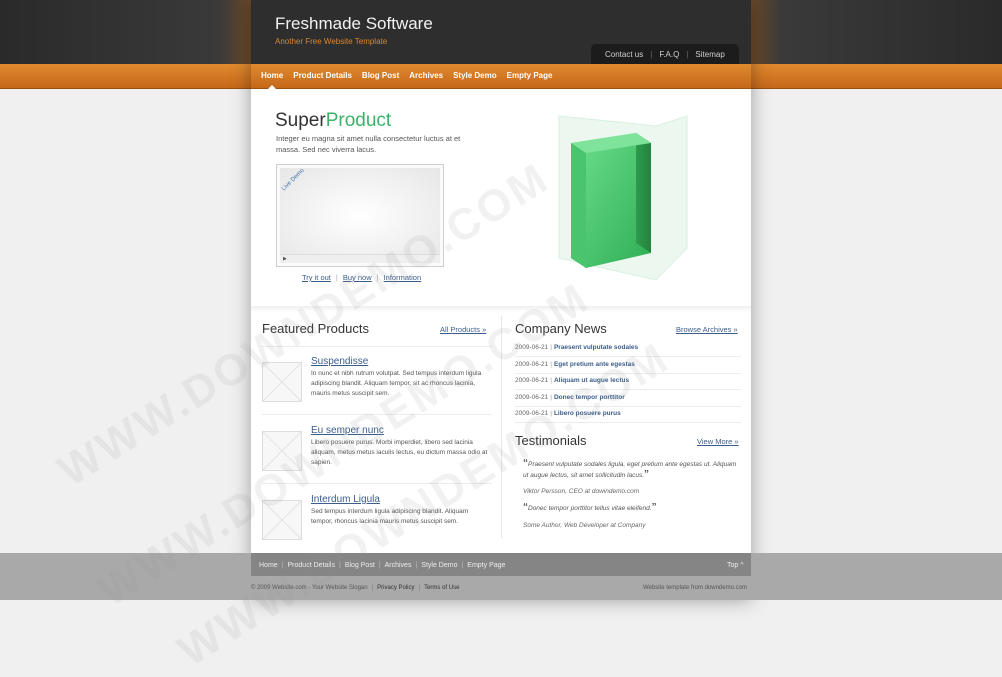 This screenshot has height=677, width=1002. What do you see at coordinates (669, 54) in the screenshot?
I see `faq-link: F.A.Q` at bounding box center [669, 54].